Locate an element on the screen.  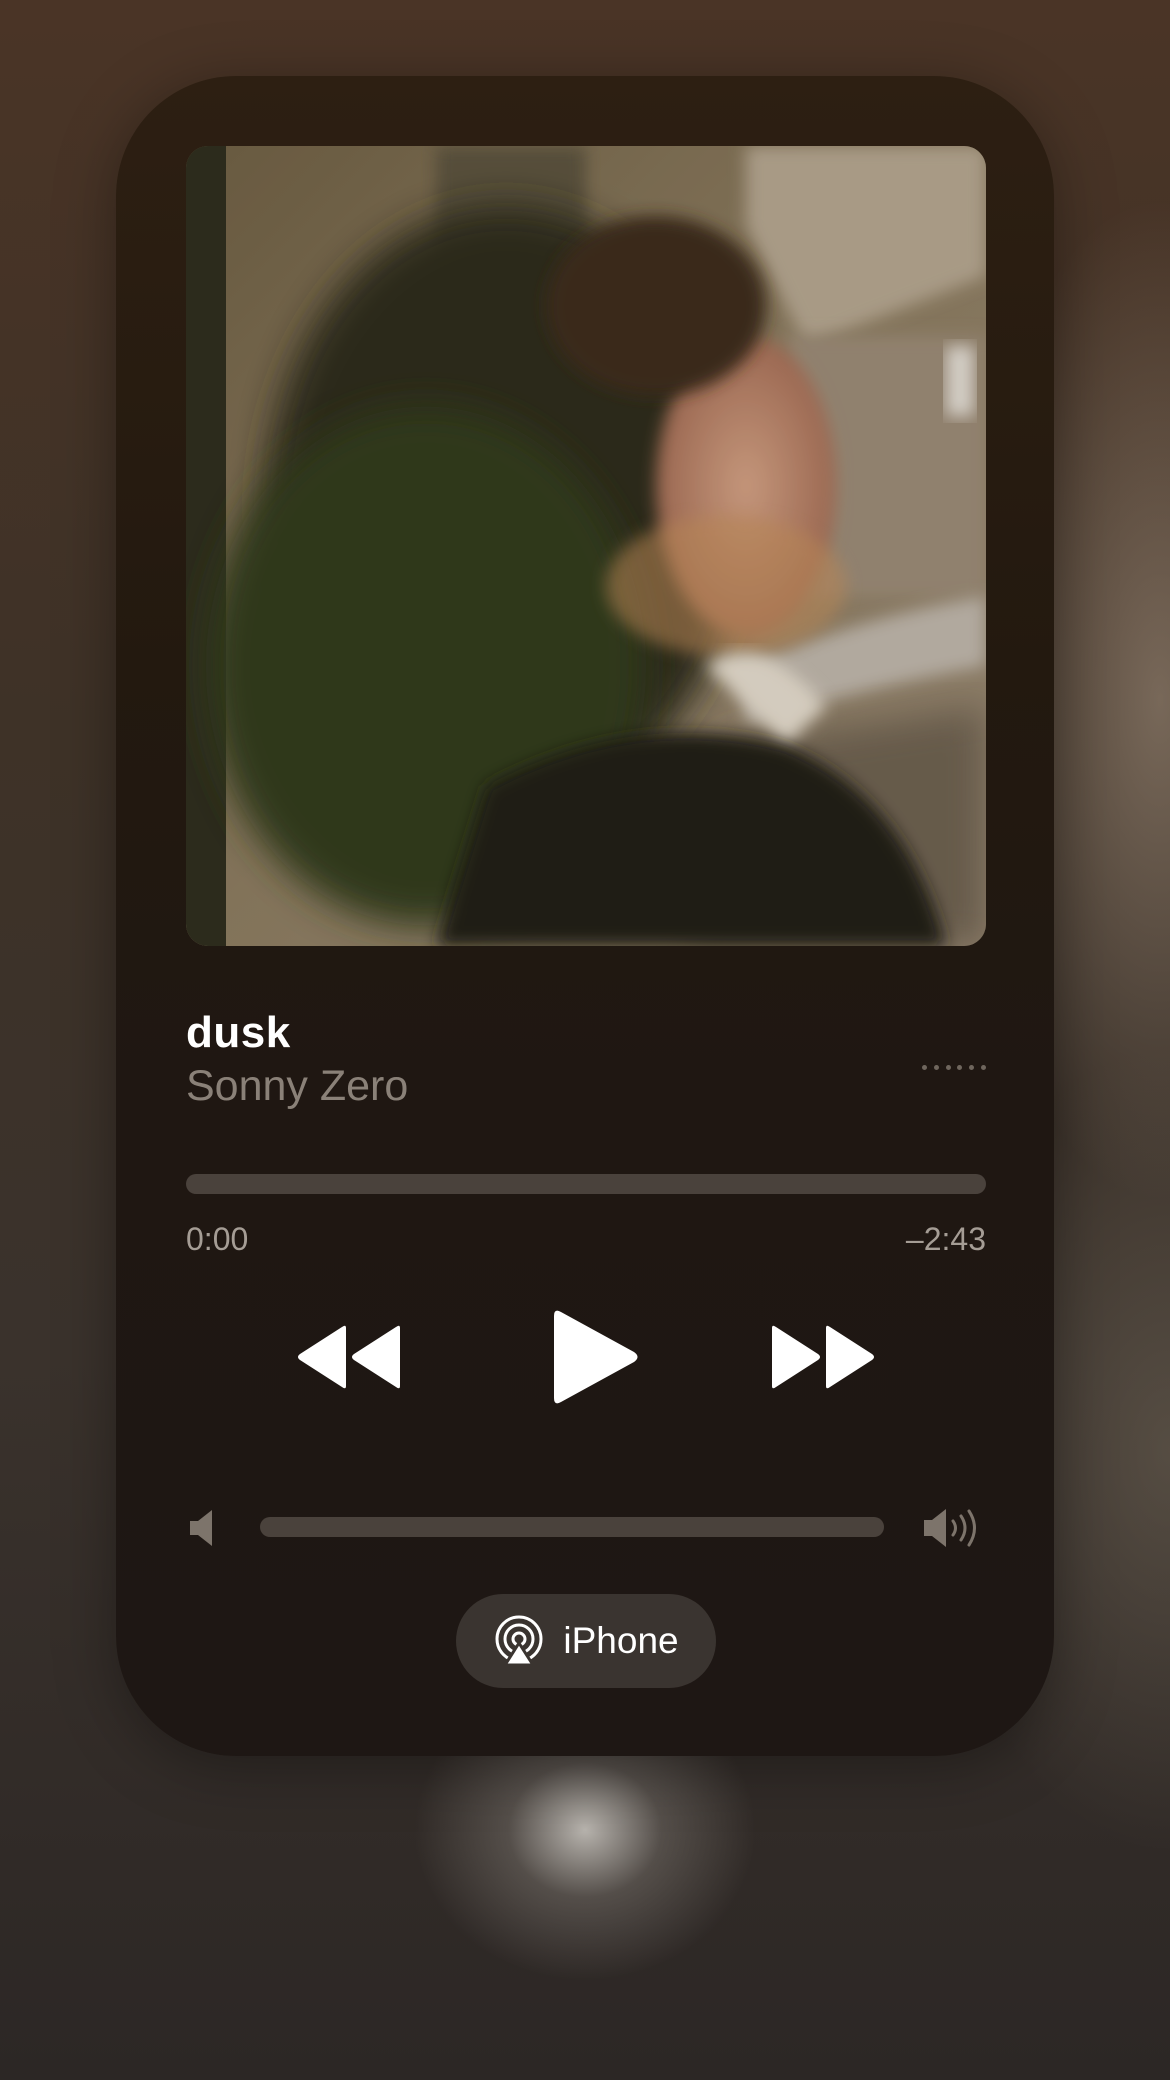
play-button is located at coordinates (594, 1357).